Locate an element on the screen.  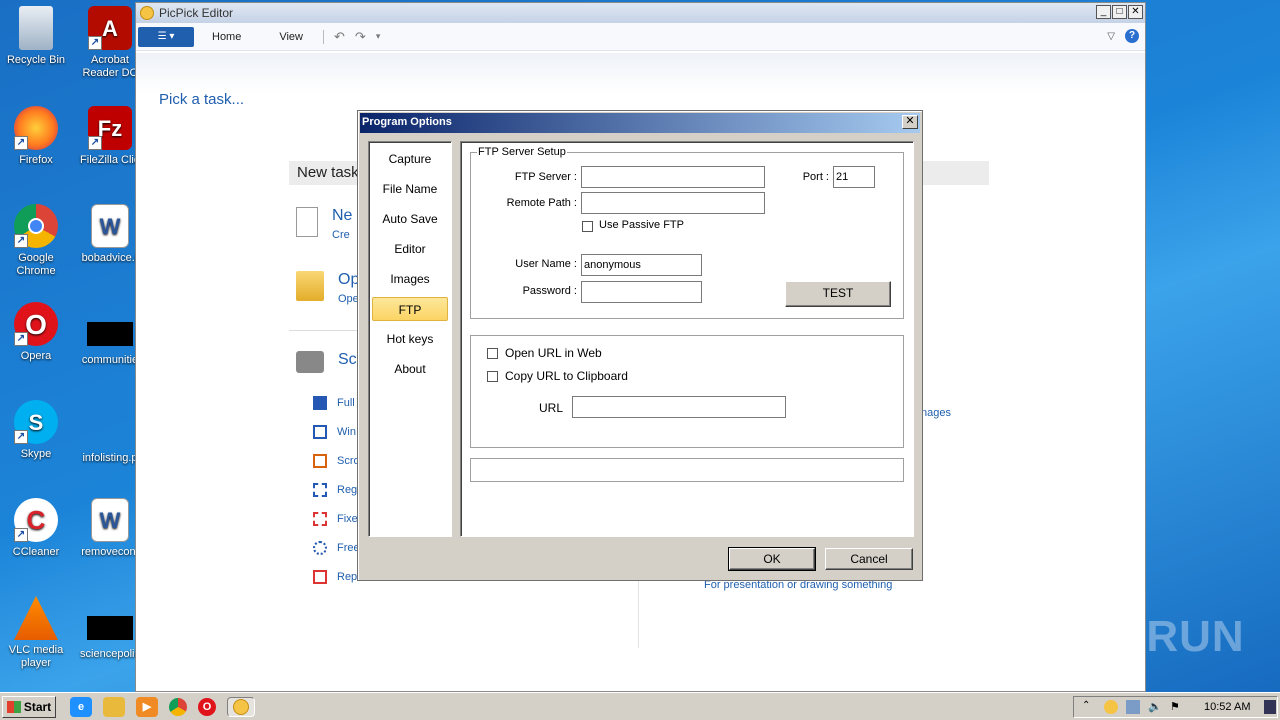
desktop-icon-skype: S ↗ Skype is located at coordinates (36, 430).